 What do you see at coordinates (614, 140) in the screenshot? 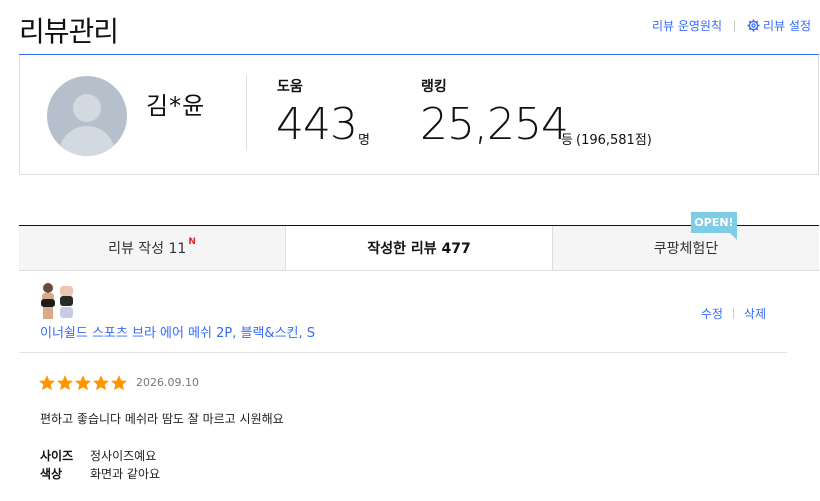
I see `rank-points: (196,581점)` at bounding box center [614, 140].